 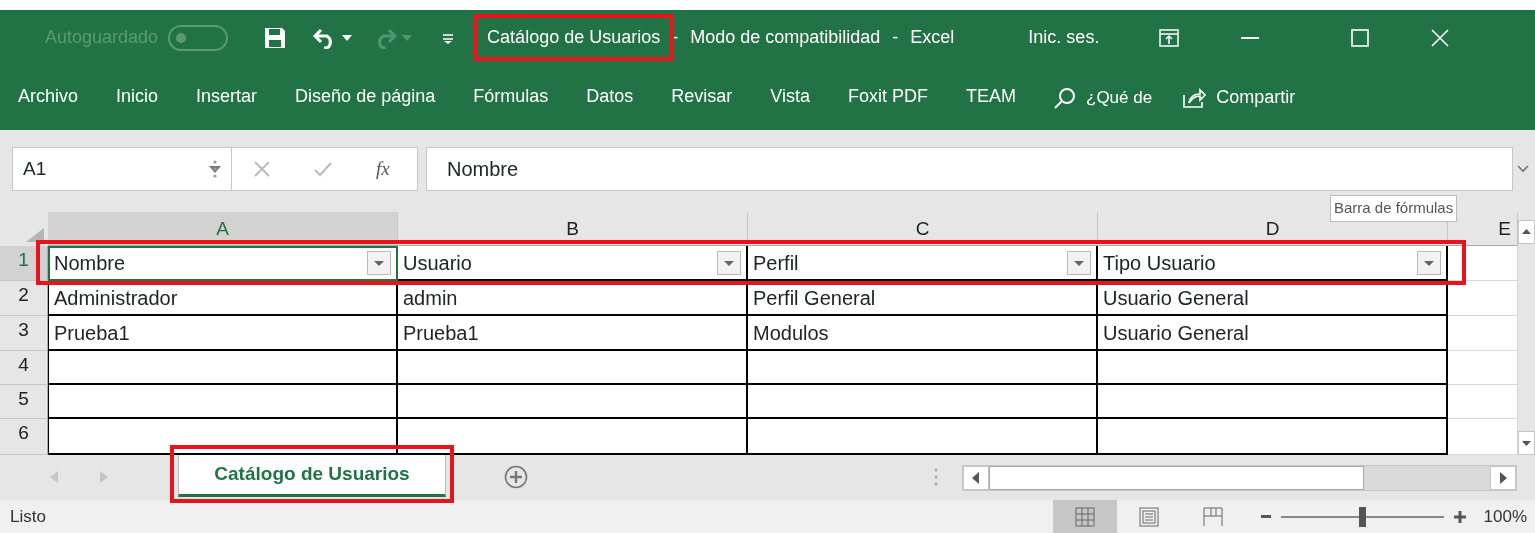 What do you see at coordinates (347, 37) in the screenshot?
I see `caret-icon` at bounding box center [347, 37].